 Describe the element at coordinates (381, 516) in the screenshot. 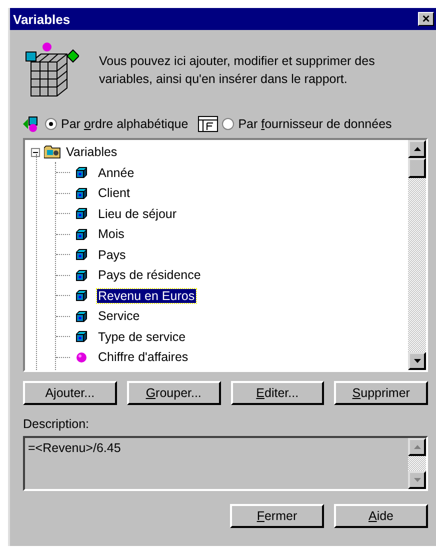

I see `dialog-button: Aide` at that location.